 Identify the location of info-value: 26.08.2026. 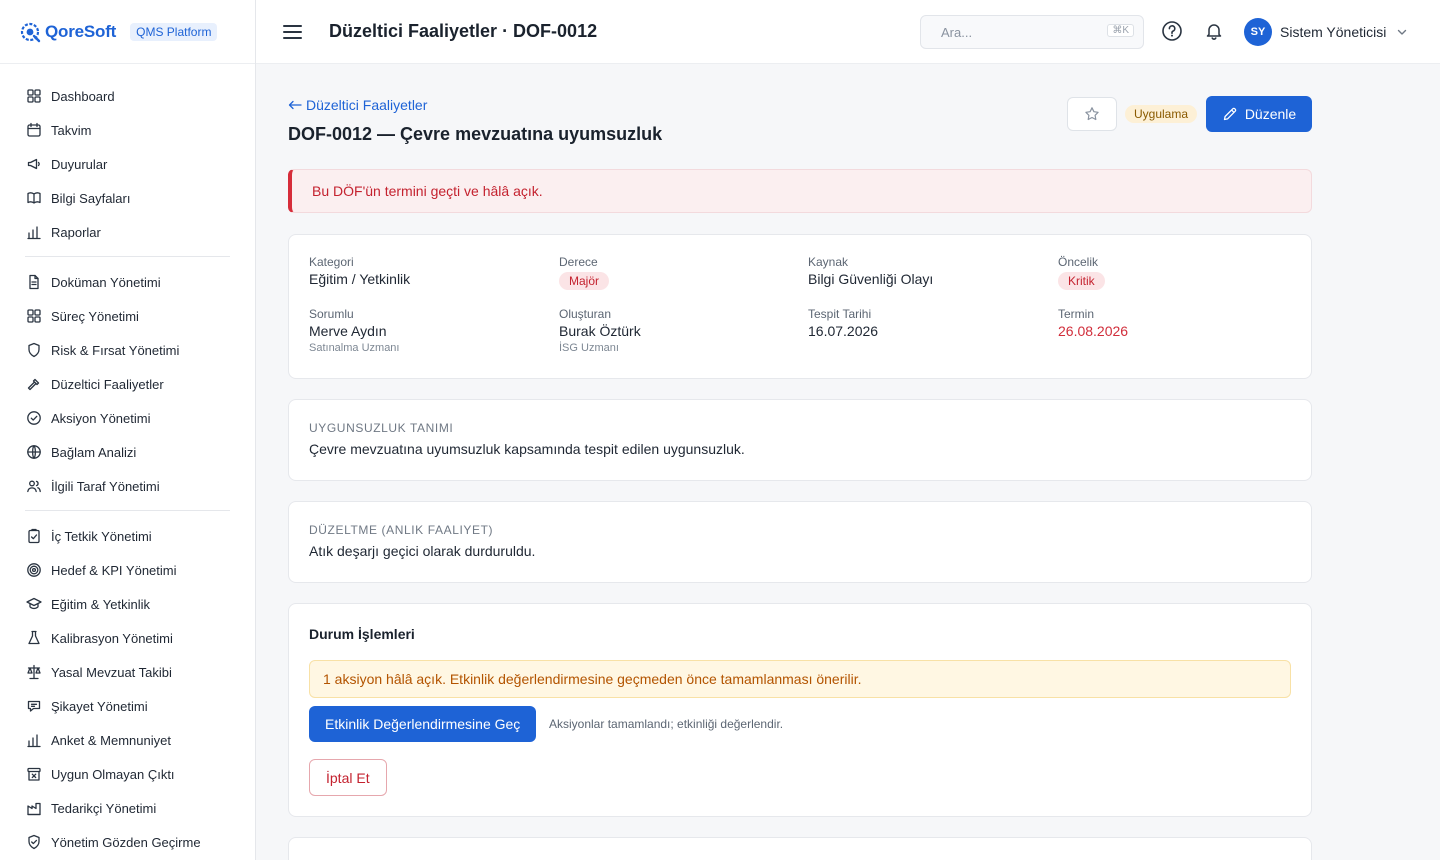
(1093, 331).